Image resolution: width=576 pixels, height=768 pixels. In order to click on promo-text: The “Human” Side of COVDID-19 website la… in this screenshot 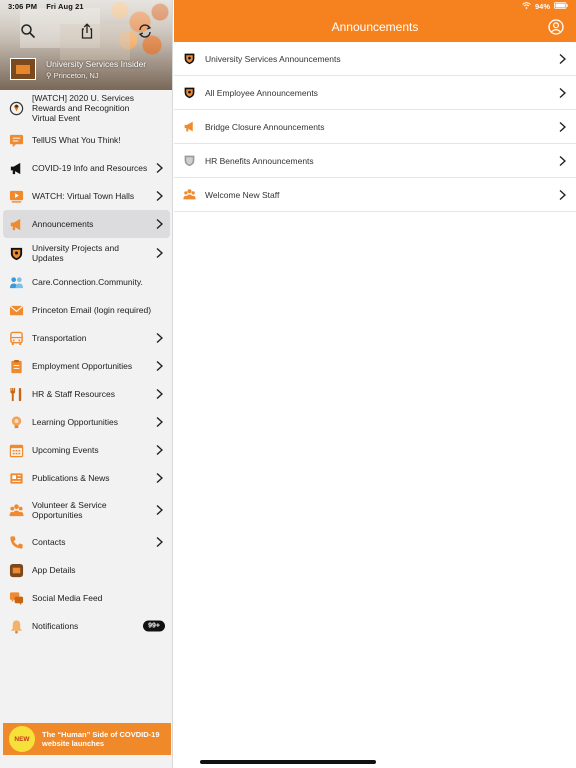, I will do `click(101, 739)`.